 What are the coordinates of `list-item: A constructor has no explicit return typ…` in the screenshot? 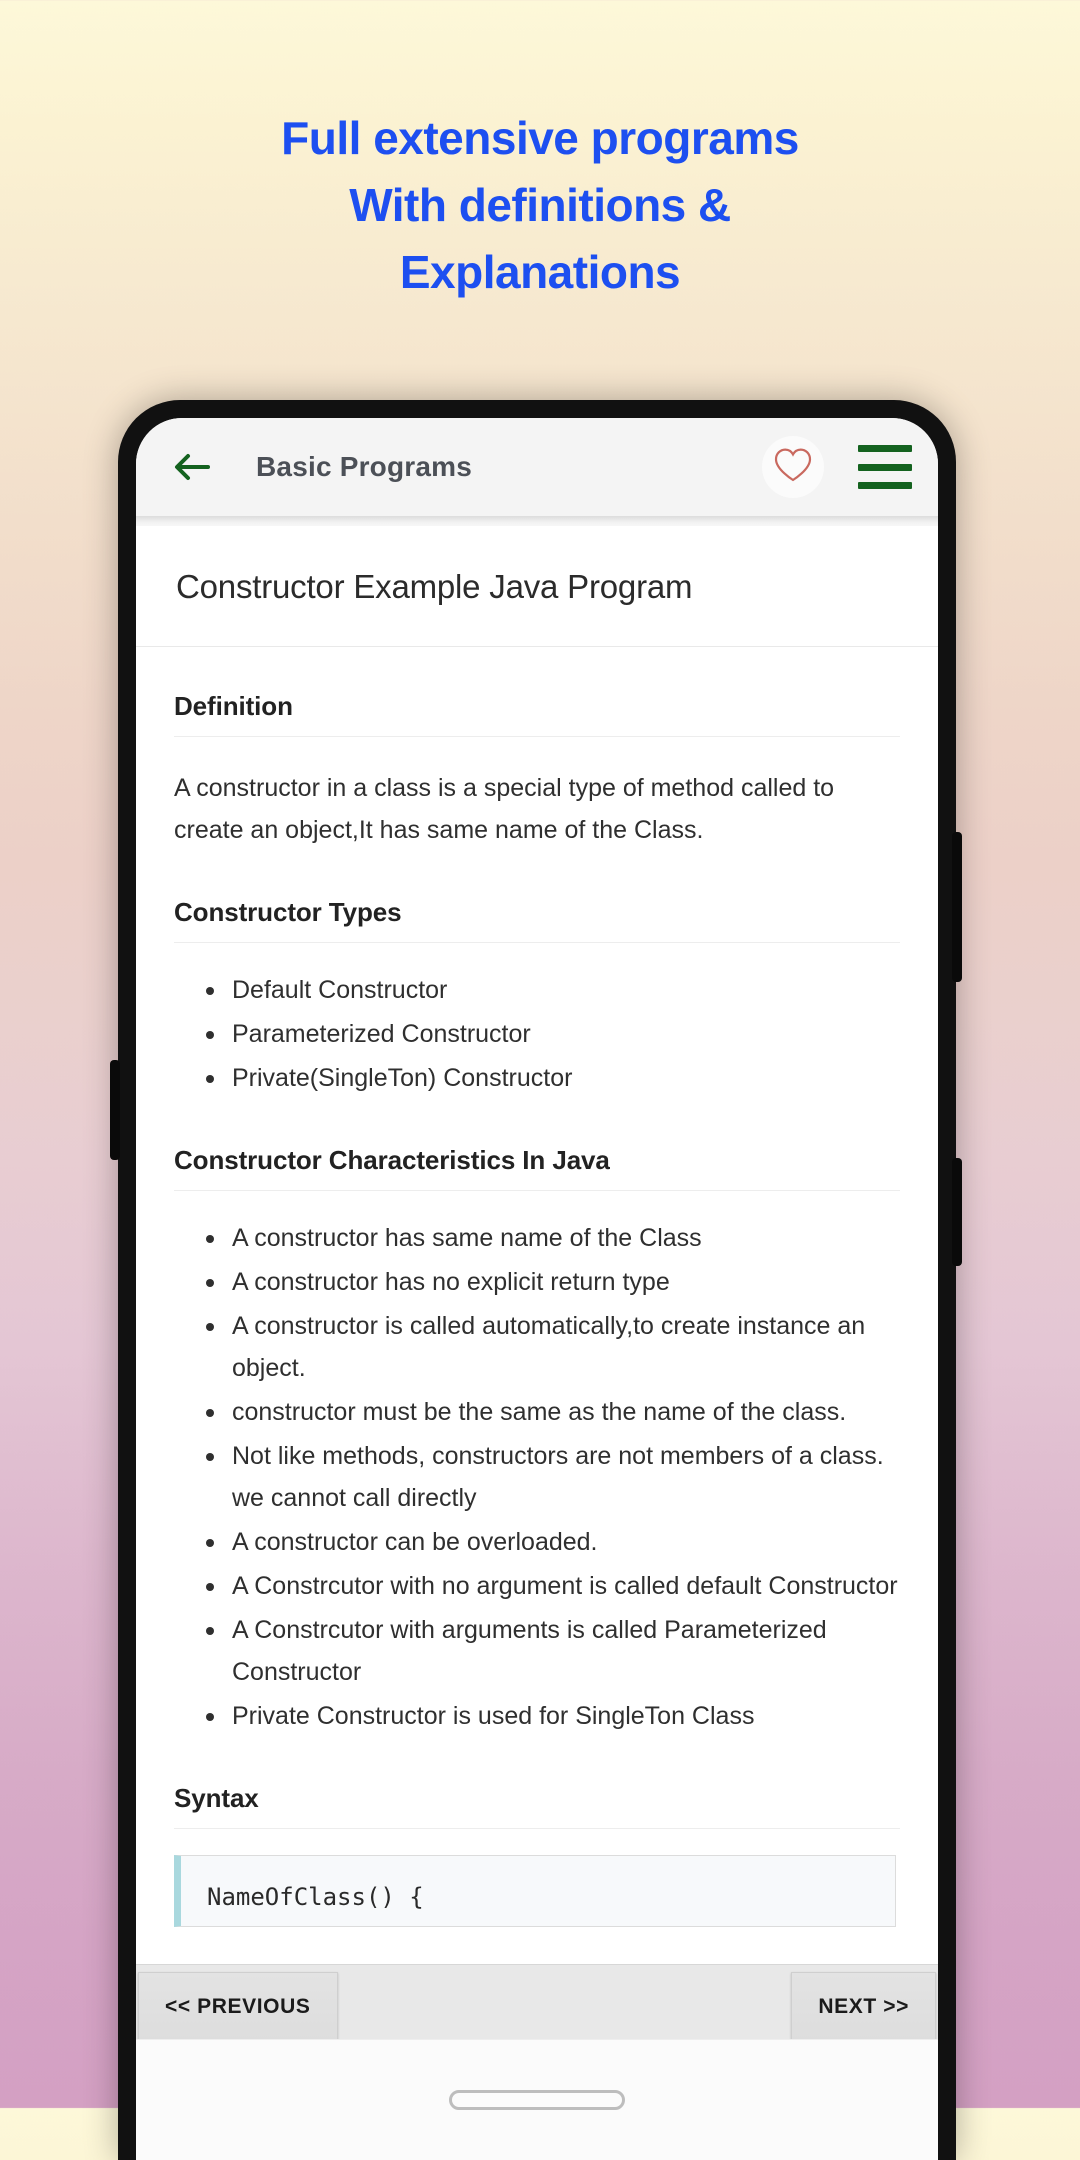 It's located at (553, 1282).